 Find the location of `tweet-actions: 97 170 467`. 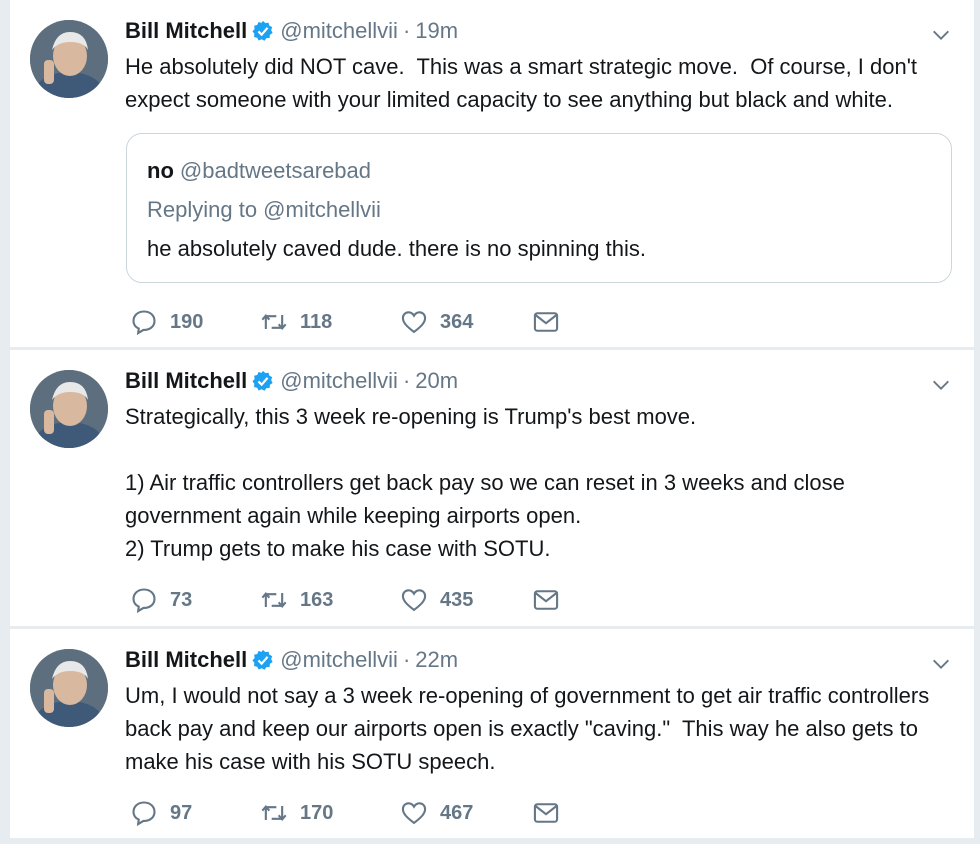

tweet-actions: 97 170 467 is located at coordinates (351, 813).